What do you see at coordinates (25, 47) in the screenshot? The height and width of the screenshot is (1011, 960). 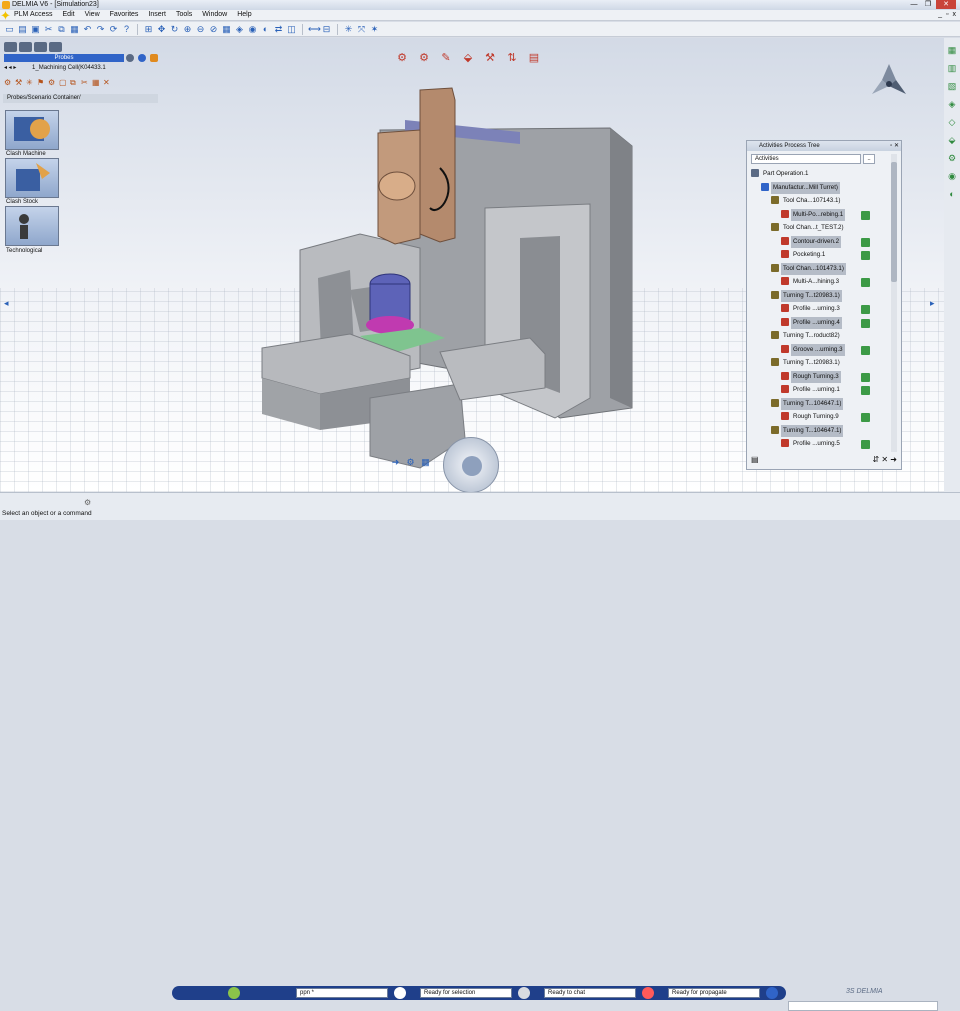 I see `tab-scenario` at bounding box center [25, 47].